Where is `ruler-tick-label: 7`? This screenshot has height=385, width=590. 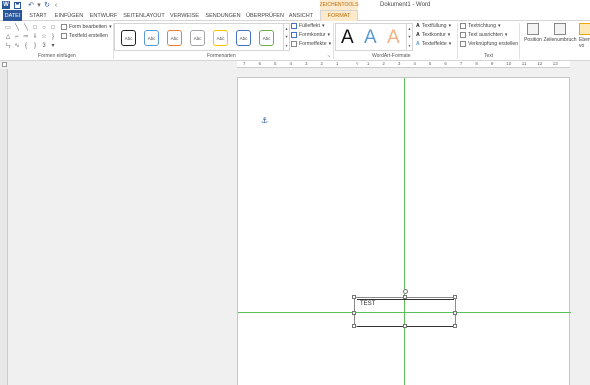 ruler-tick-label: 7 is located at coordinates (461, 63).